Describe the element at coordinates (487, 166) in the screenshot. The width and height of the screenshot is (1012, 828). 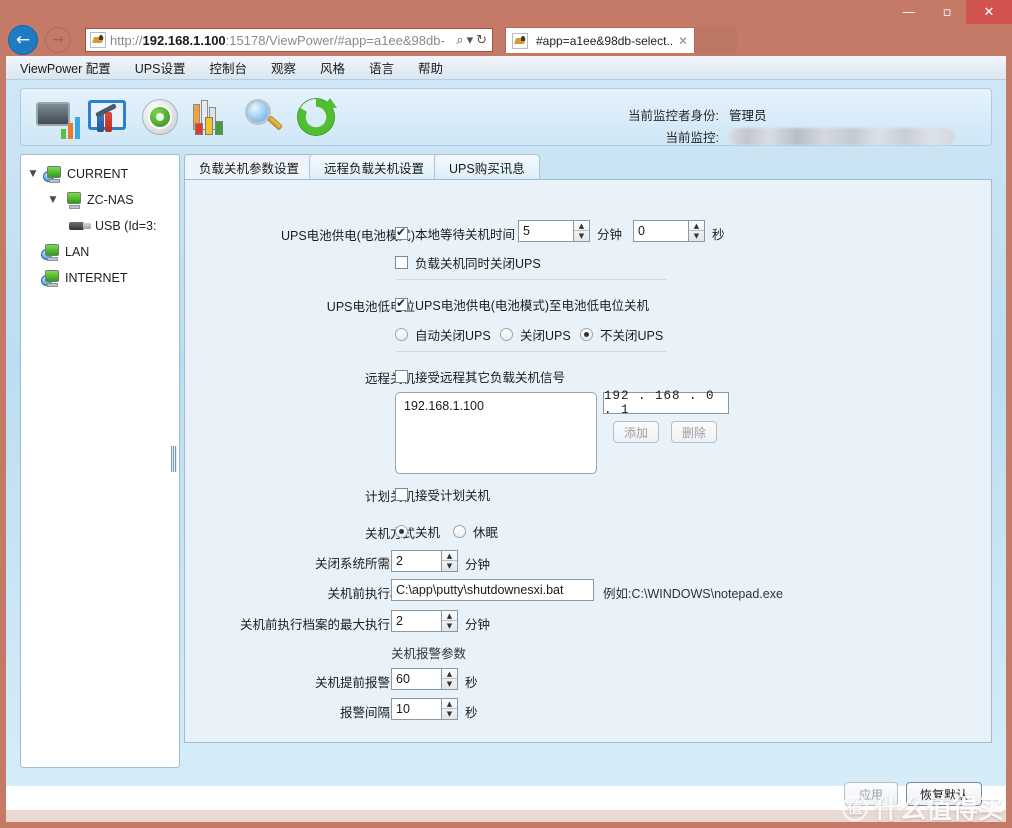
I see `tab-ups-purchase-info: UPS购买讯息` at that location.